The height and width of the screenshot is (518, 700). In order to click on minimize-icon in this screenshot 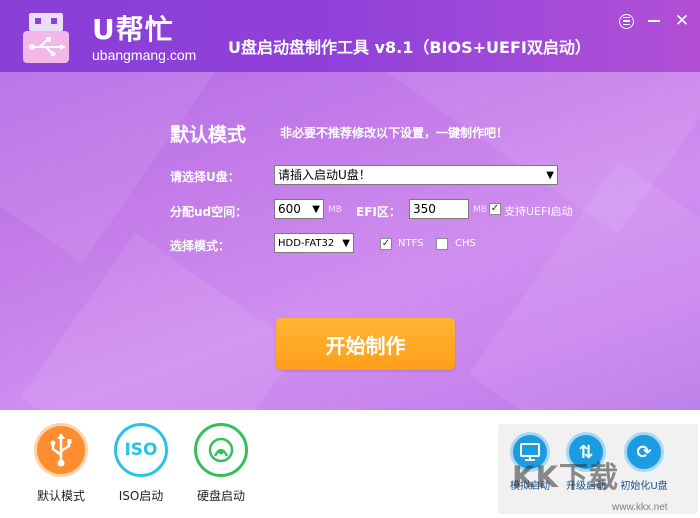, I will do `click(654, 21)`.